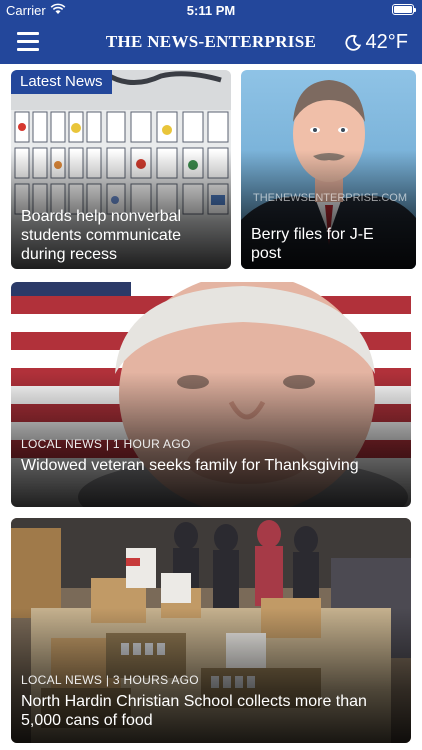 The height and width of the screenshot is (750, 422). I want to click on battery-icon, so click(404, 9).